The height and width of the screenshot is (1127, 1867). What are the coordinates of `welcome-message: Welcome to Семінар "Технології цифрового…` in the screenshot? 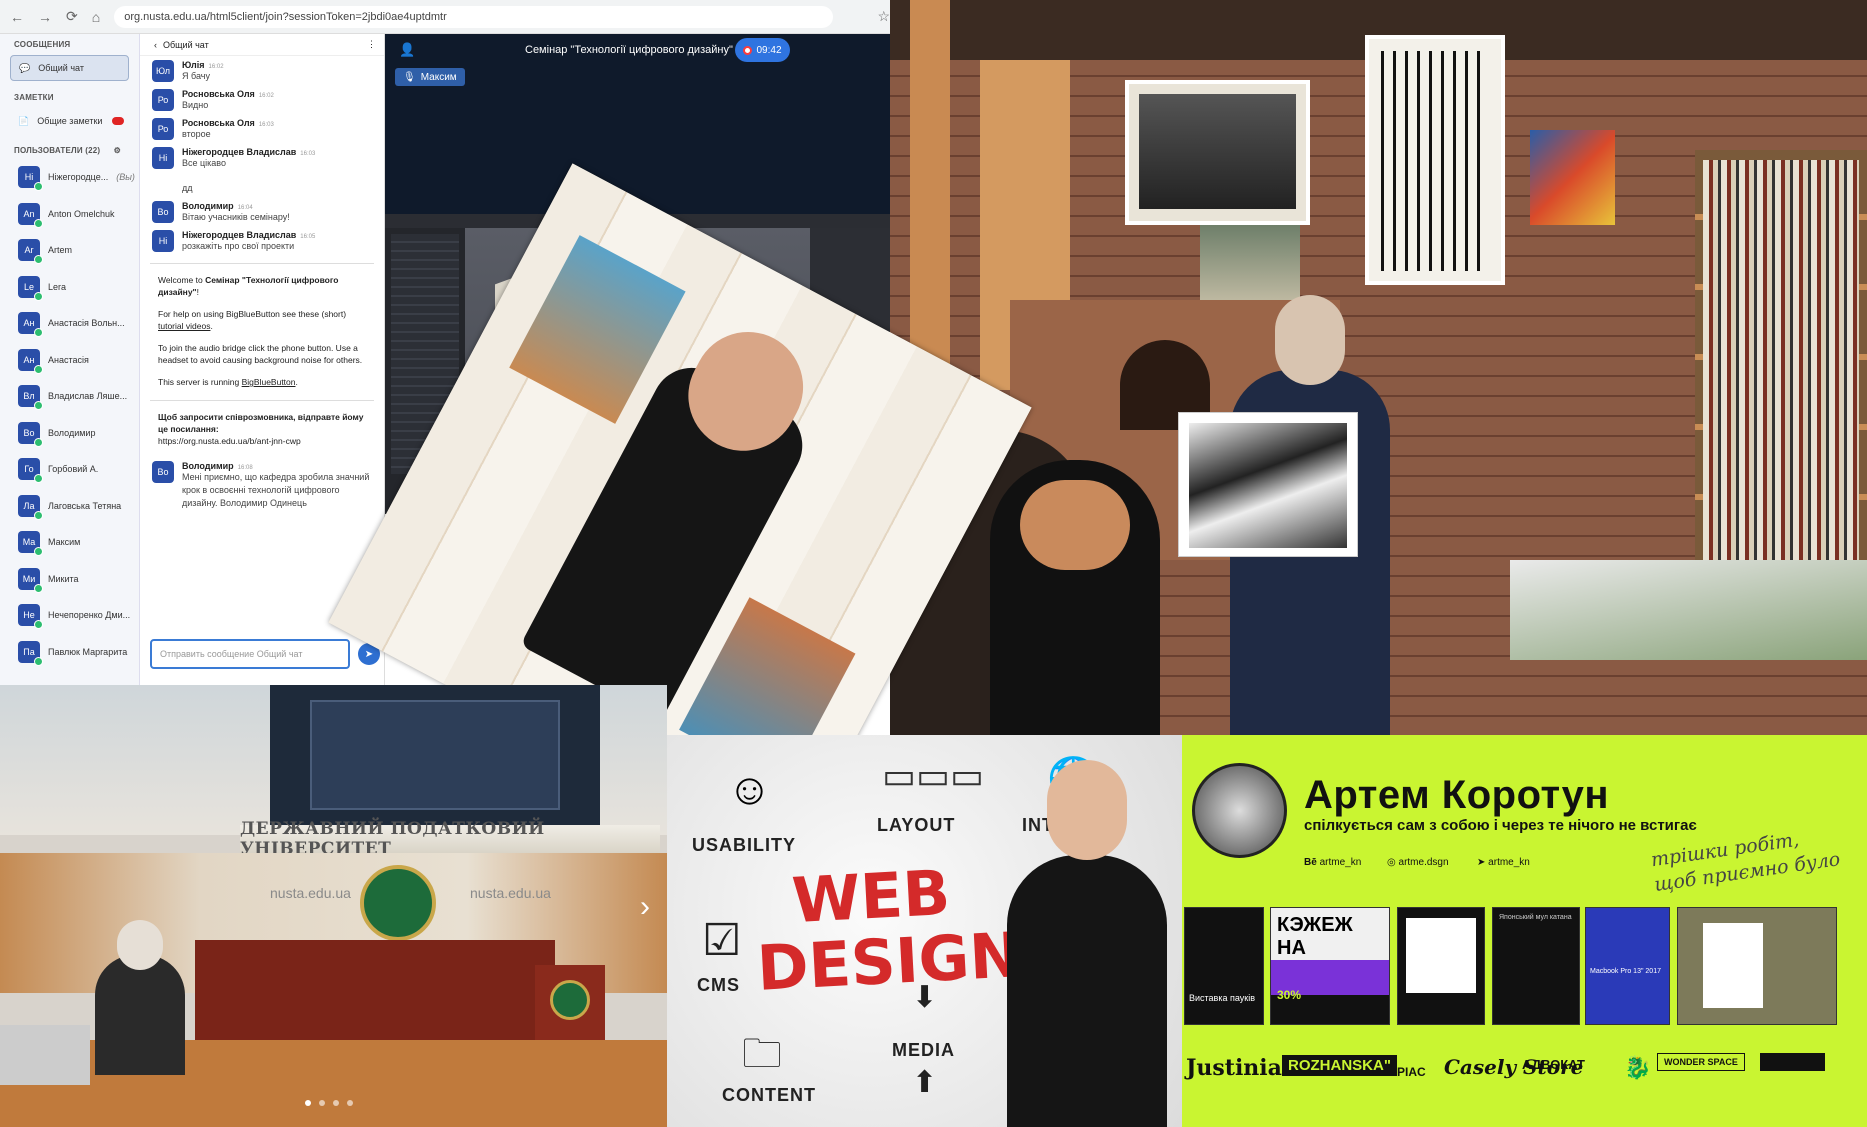 It's located at (262, 327).